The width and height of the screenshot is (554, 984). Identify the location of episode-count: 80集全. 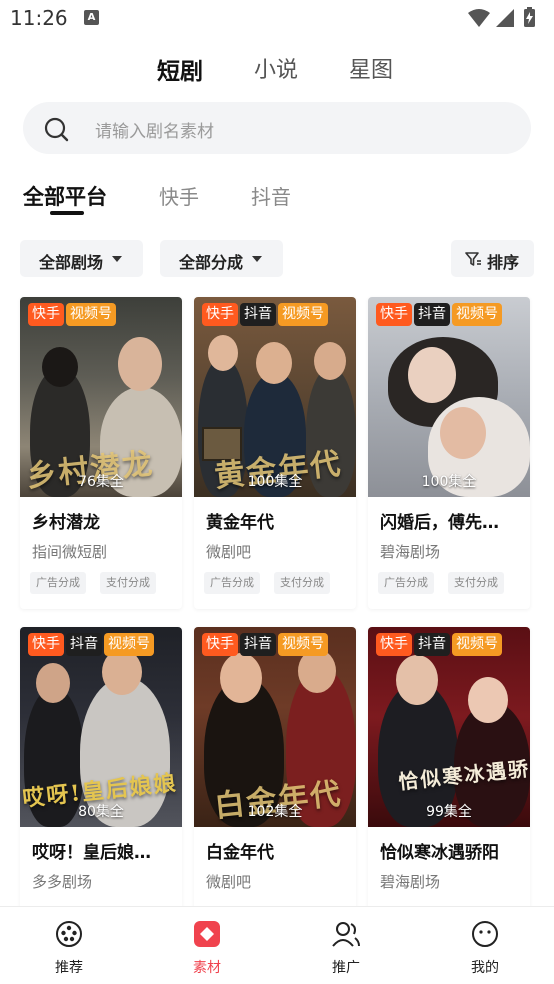
(101, 812).